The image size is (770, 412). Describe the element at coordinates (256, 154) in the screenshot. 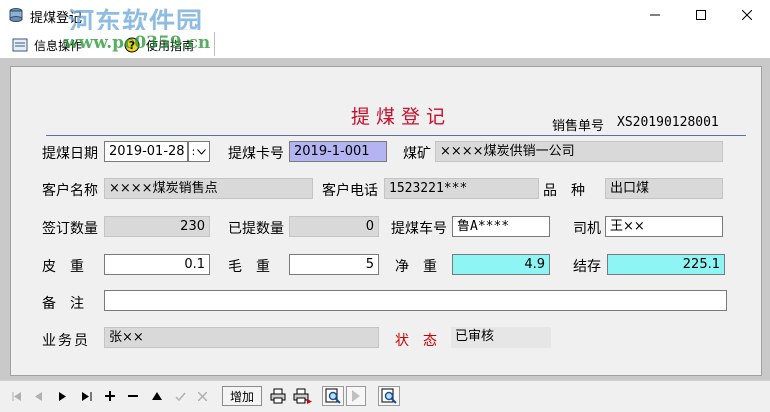

I see `card-label: 提煤卡号` at that location.